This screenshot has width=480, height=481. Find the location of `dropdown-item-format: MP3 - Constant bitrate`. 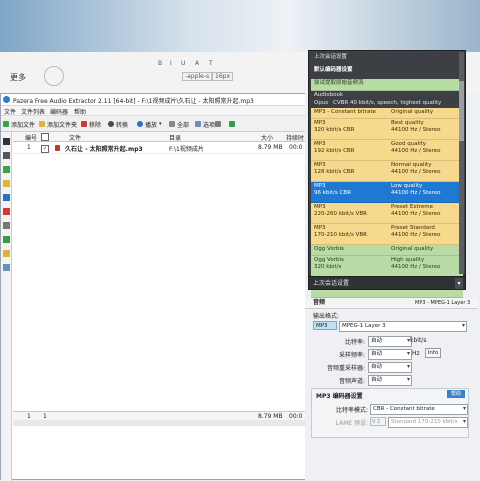

dropdown-item-format: MP3 - Constant bitrate is located at coordinates (345, 112).